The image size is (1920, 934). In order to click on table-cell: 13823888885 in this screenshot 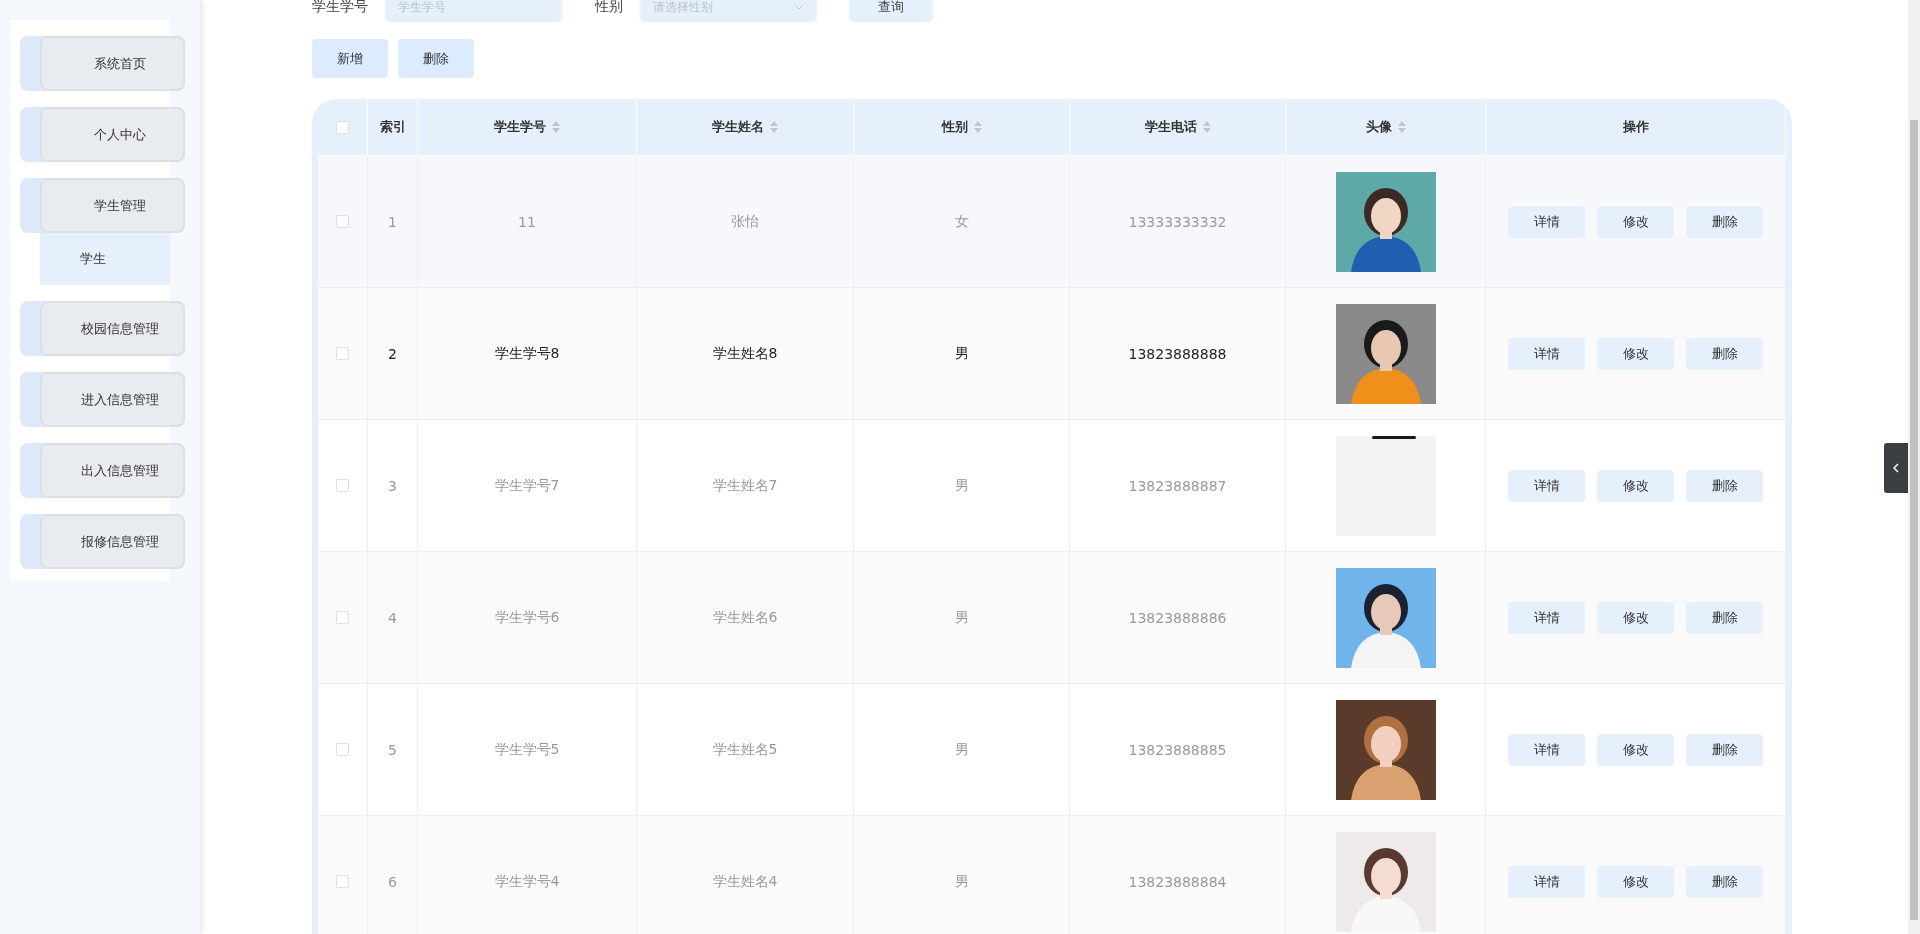, I will do `click(1177, 749)`.